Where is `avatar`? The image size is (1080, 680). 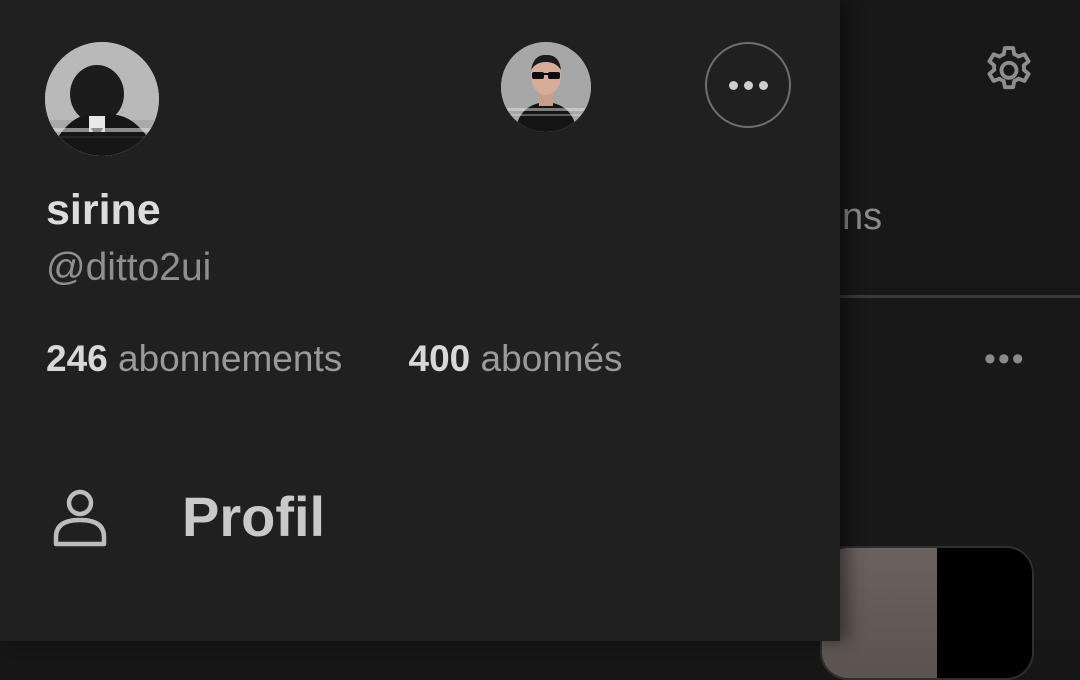
avatar is located at coordinates (102, 99).